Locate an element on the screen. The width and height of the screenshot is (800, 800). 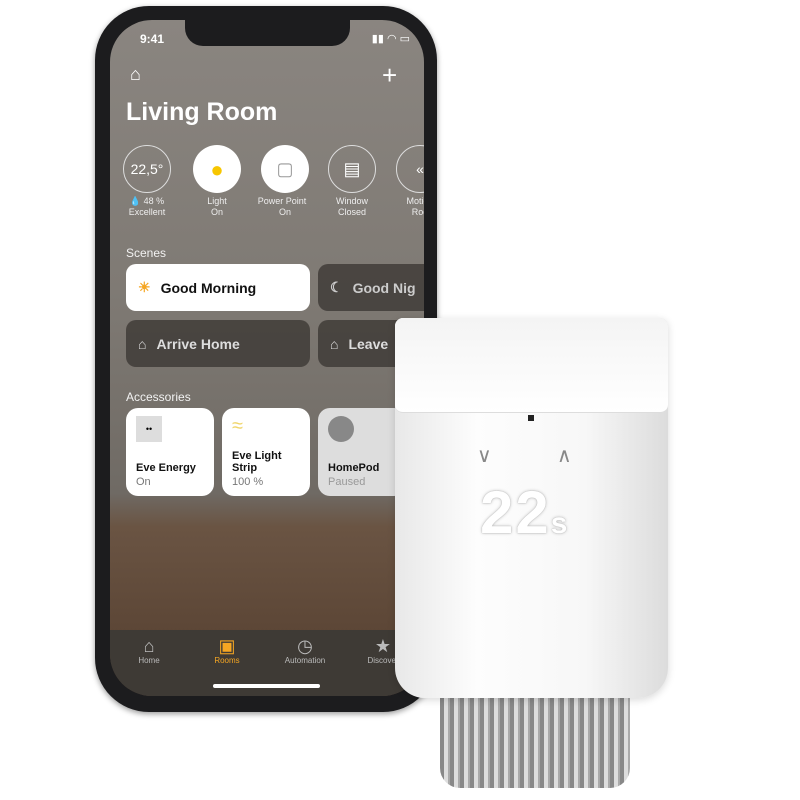
temperature-suffix: s is located at coordinates (560, 523).